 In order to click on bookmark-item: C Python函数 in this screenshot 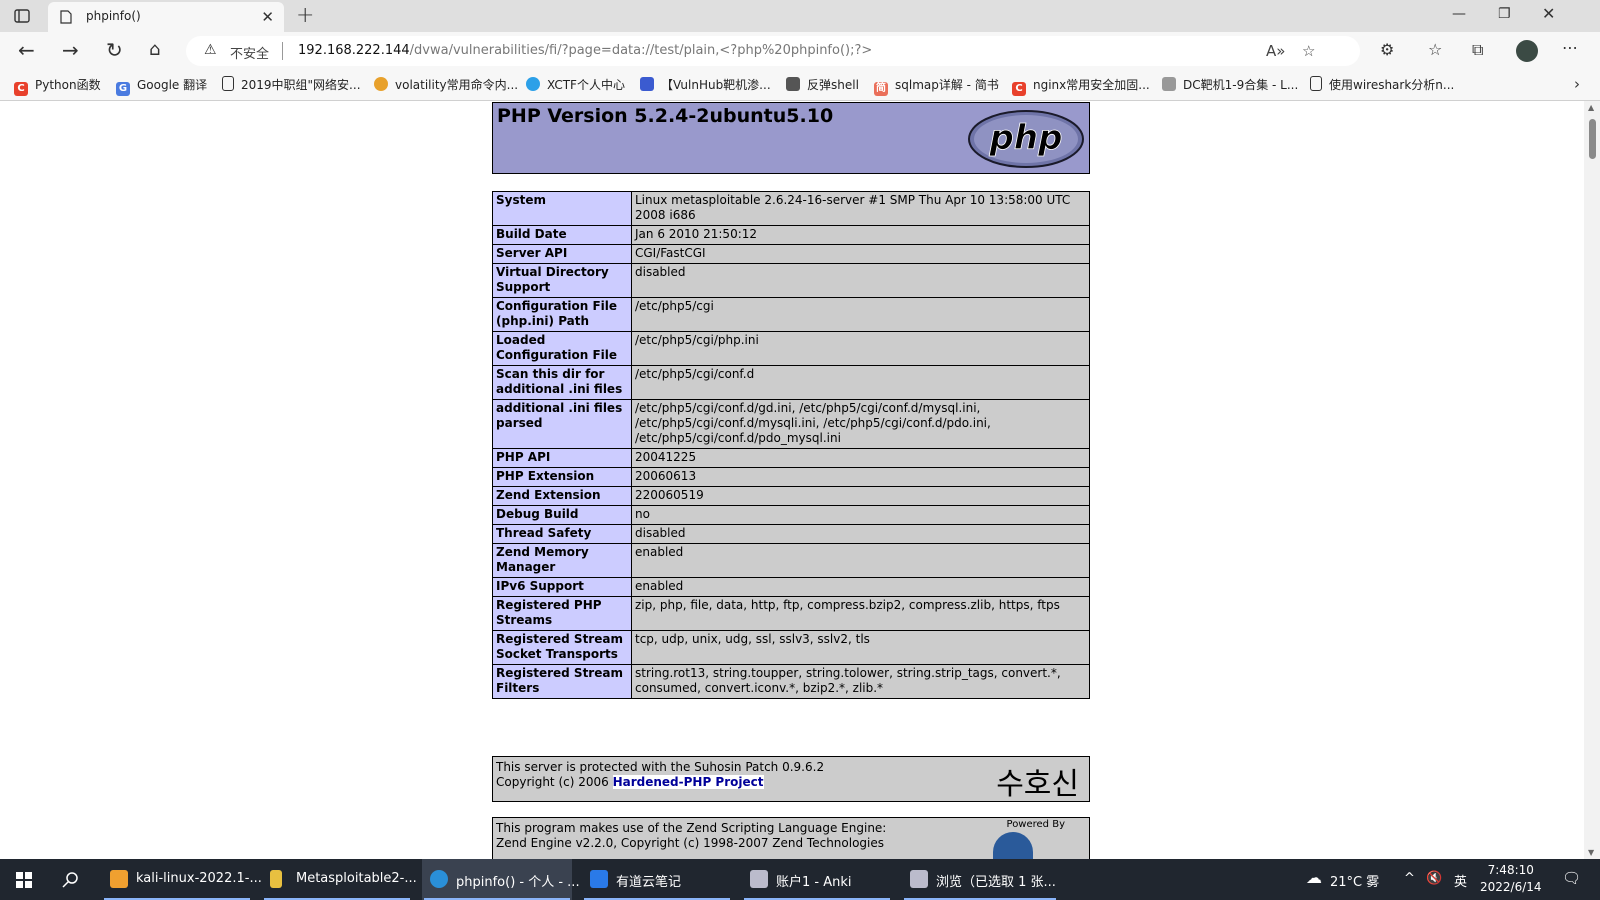, I will do `click(57, 86)`.